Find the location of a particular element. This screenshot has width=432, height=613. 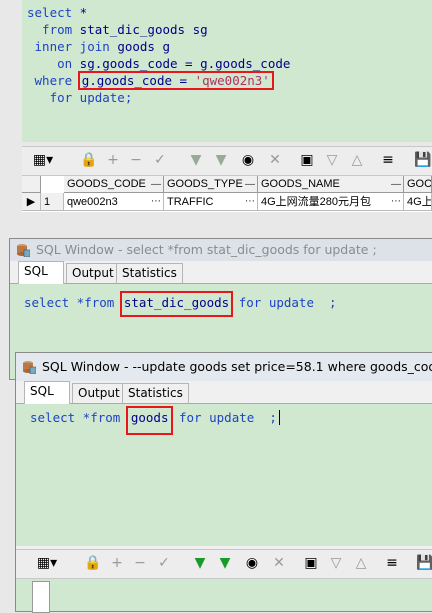

code-line-4: on sg.goods_code = g.goods_code is located at coordinates (159, 63).